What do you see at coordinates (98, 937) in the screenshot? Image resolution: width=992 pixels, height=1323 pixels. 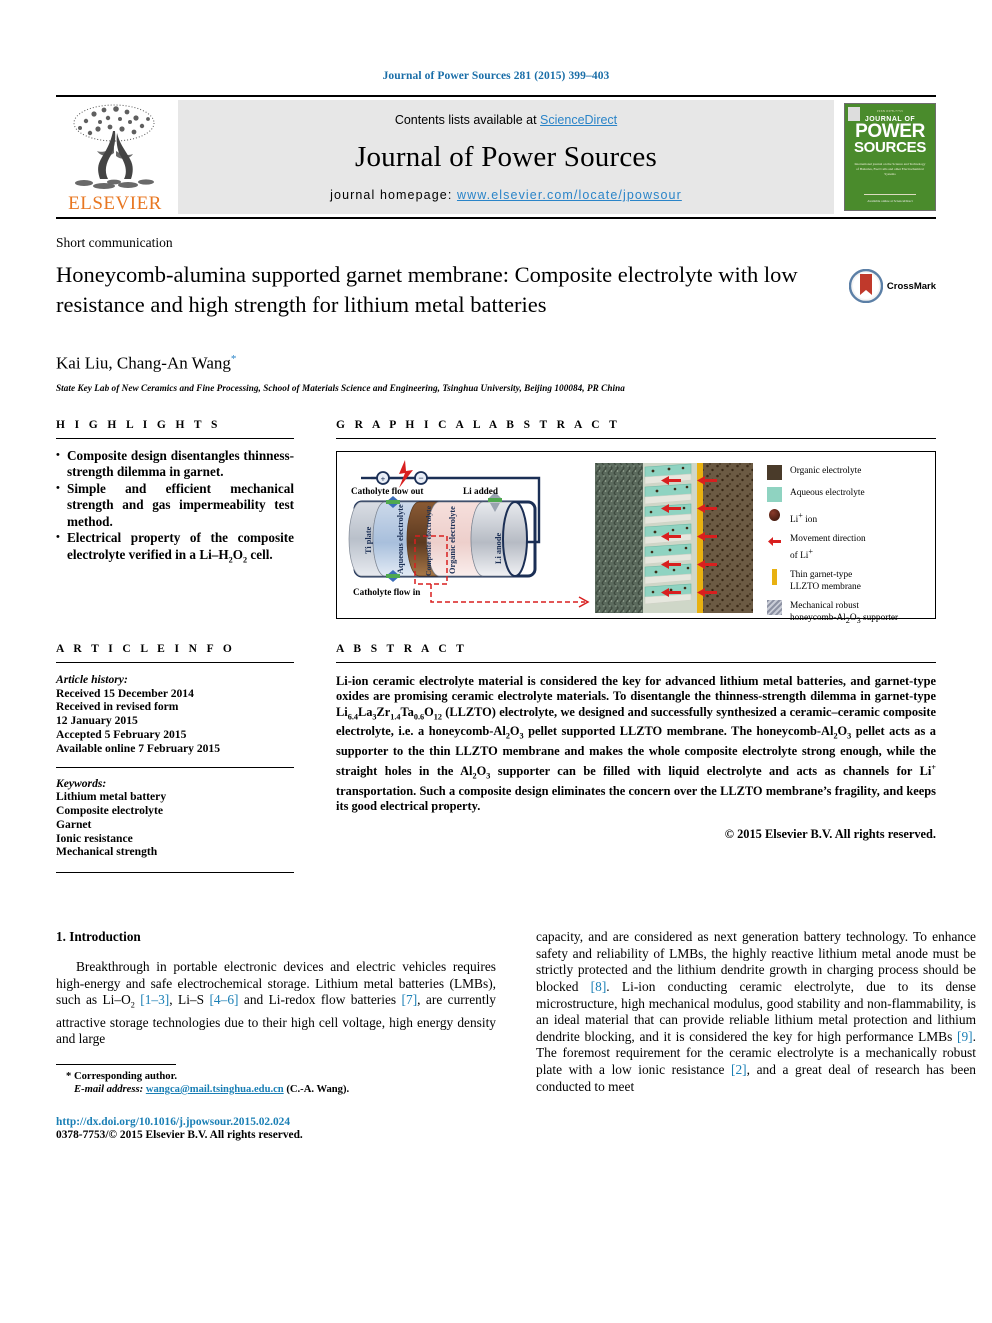 I see `section-heading-introduction: 1. Introduction` at bounding box center [98, 937].